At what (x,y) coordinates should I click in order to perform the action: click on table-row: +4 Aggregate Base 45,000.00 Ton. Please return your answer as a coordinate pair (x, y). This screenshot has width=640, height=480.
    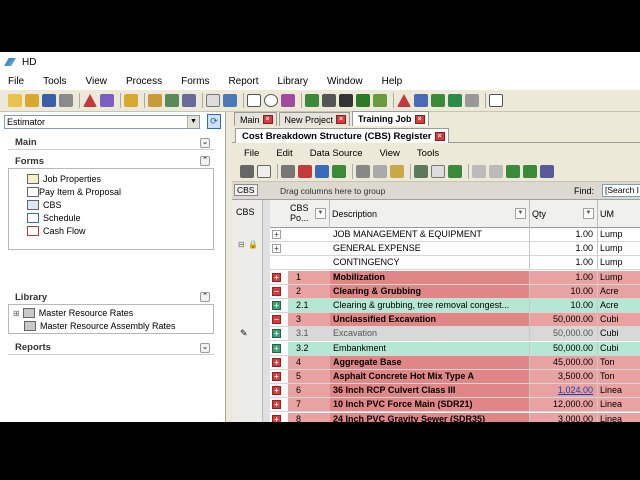
    Looking at the image, I should click on (455, 362).